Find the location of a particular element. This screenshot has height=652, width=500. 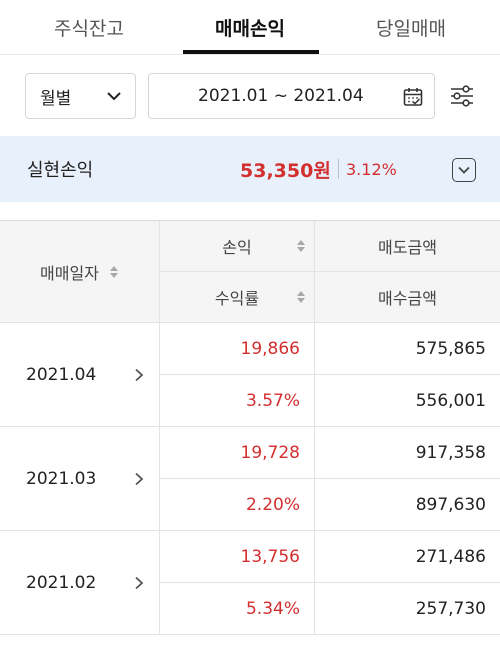

header-profit-label: 손익 is located at coordinates (237, 247).